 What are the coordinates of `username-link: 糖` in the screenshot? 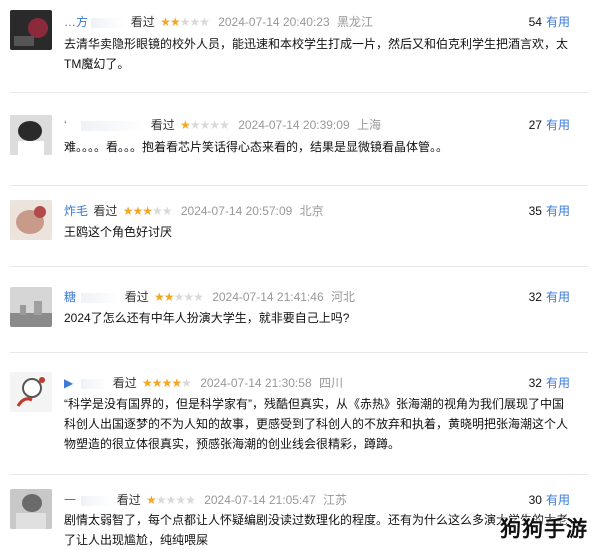 It's located at (71, 297).